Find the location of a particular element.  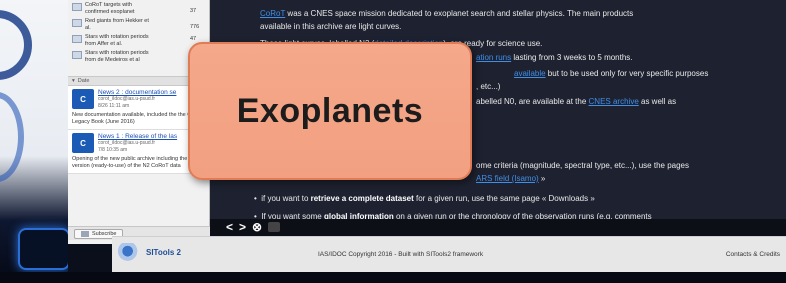

available-link: available is located at coordinates (530, 73).